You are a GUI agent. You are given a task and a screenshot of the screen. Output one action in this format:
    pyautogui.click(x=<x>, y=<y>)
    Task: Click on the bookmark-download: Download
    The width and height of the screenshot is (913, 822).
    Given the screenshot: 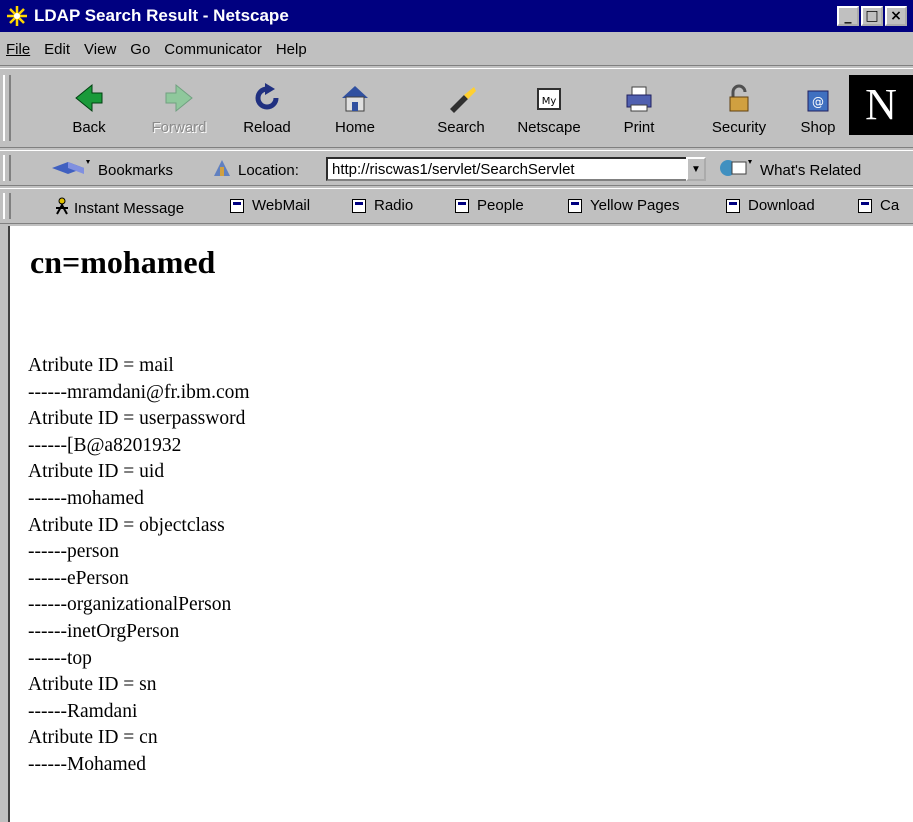 What is the action you would take?
    pyautogui.click(x=770, y=205)
    